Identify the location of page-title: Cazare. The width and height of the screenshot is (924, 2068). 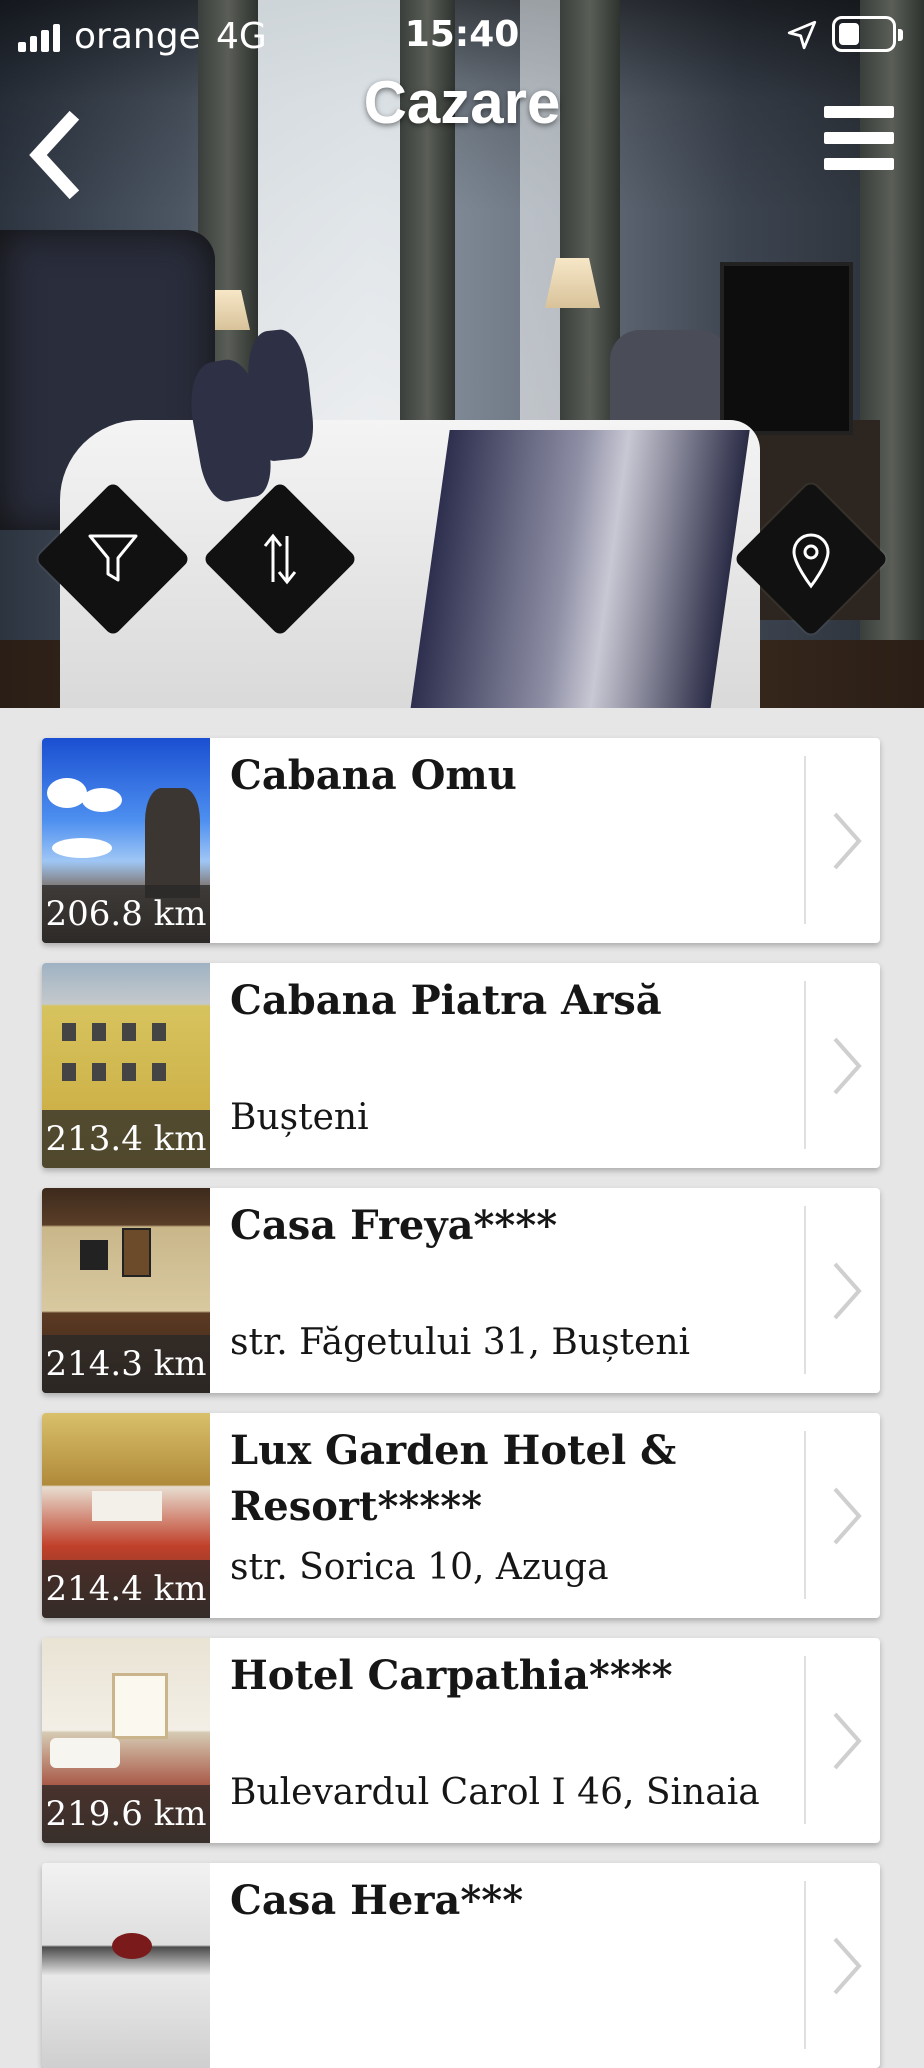
(462, 102).